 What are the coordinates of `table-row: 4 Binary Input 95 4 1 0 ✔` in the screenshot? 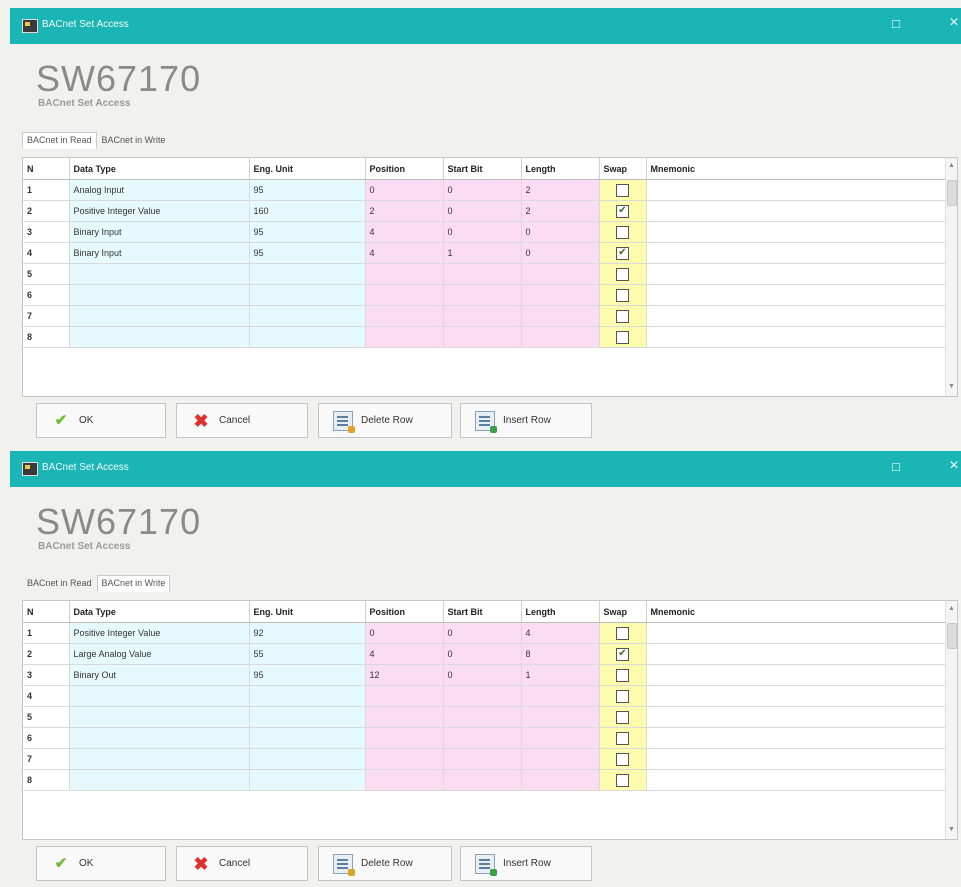 It's located at (484, 253).